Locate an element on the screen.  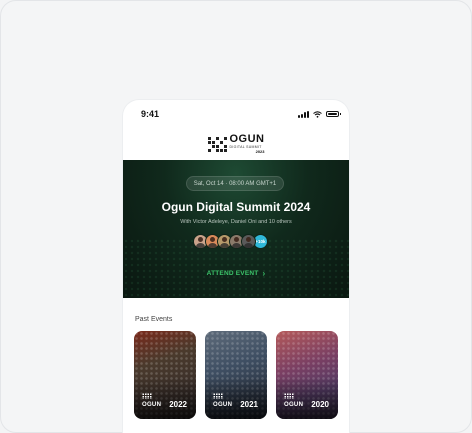
attend-event-button: ATTEND EVENT › is located at coordinates (236, 273).